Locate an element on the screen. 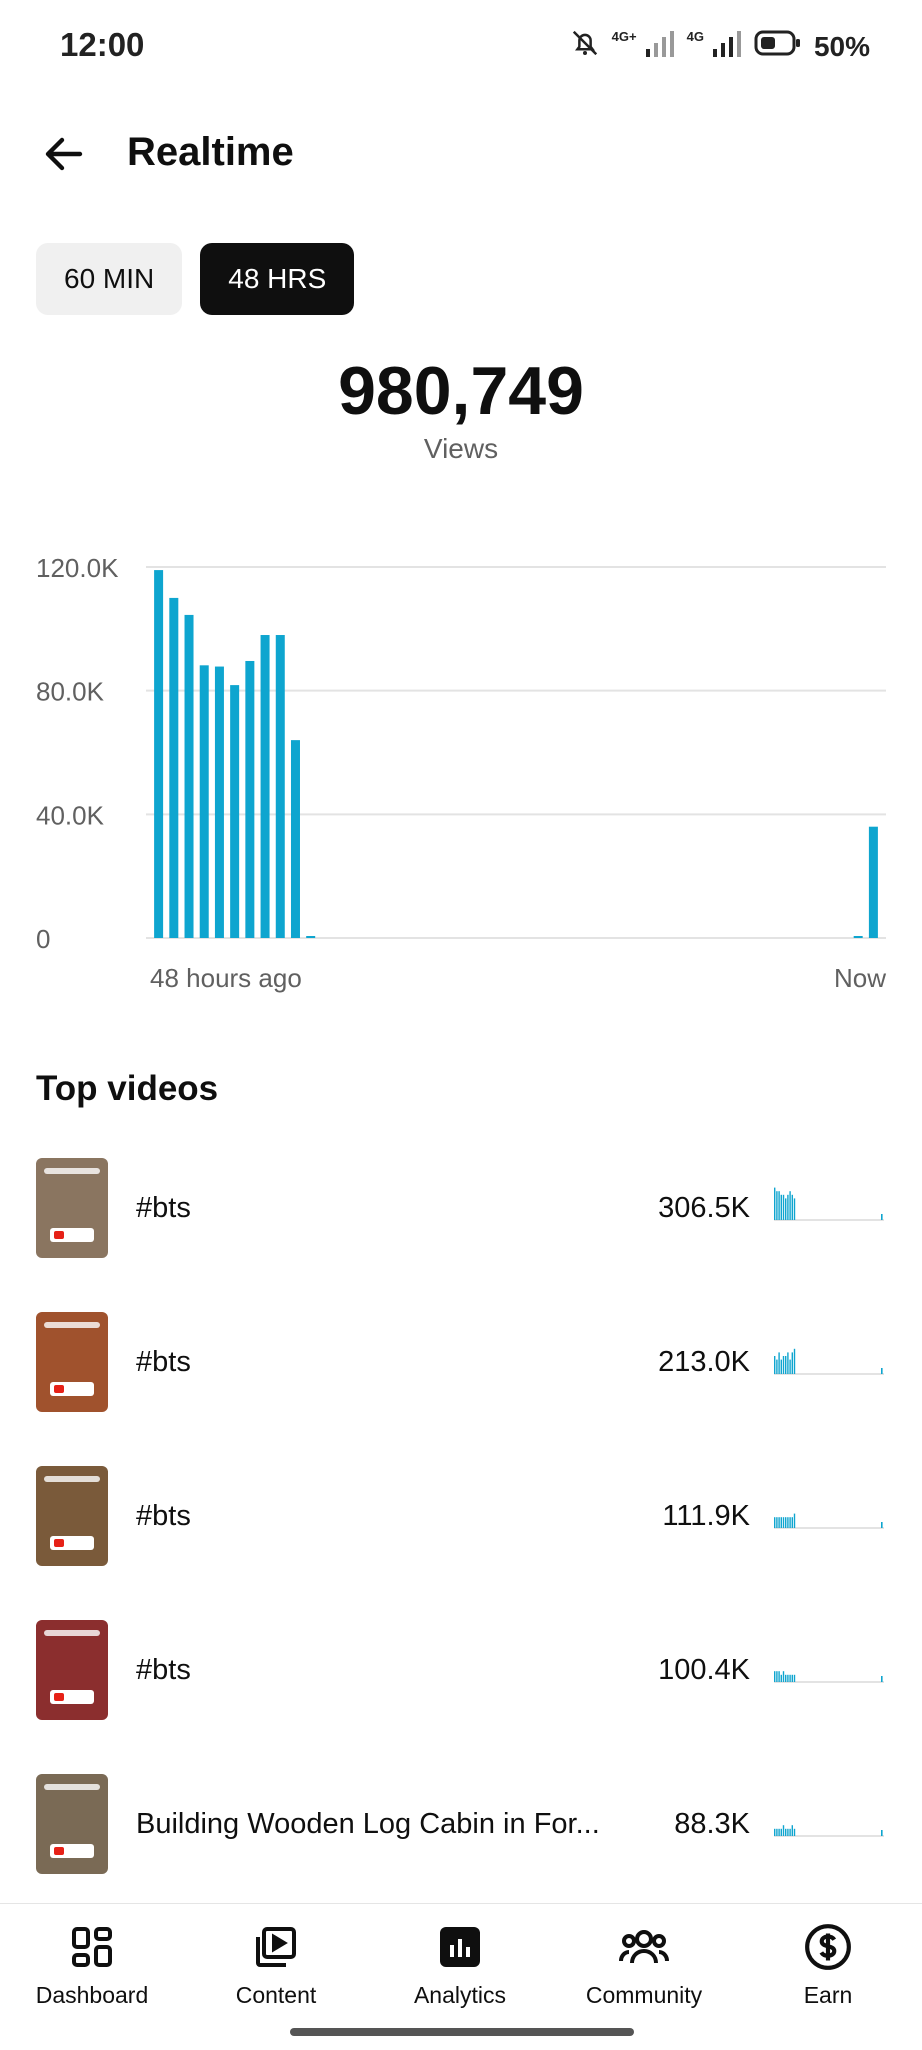 This screenshot has width=922, height=2050. tab-60-min: 60 MIN is located at coordinates (109, 279).